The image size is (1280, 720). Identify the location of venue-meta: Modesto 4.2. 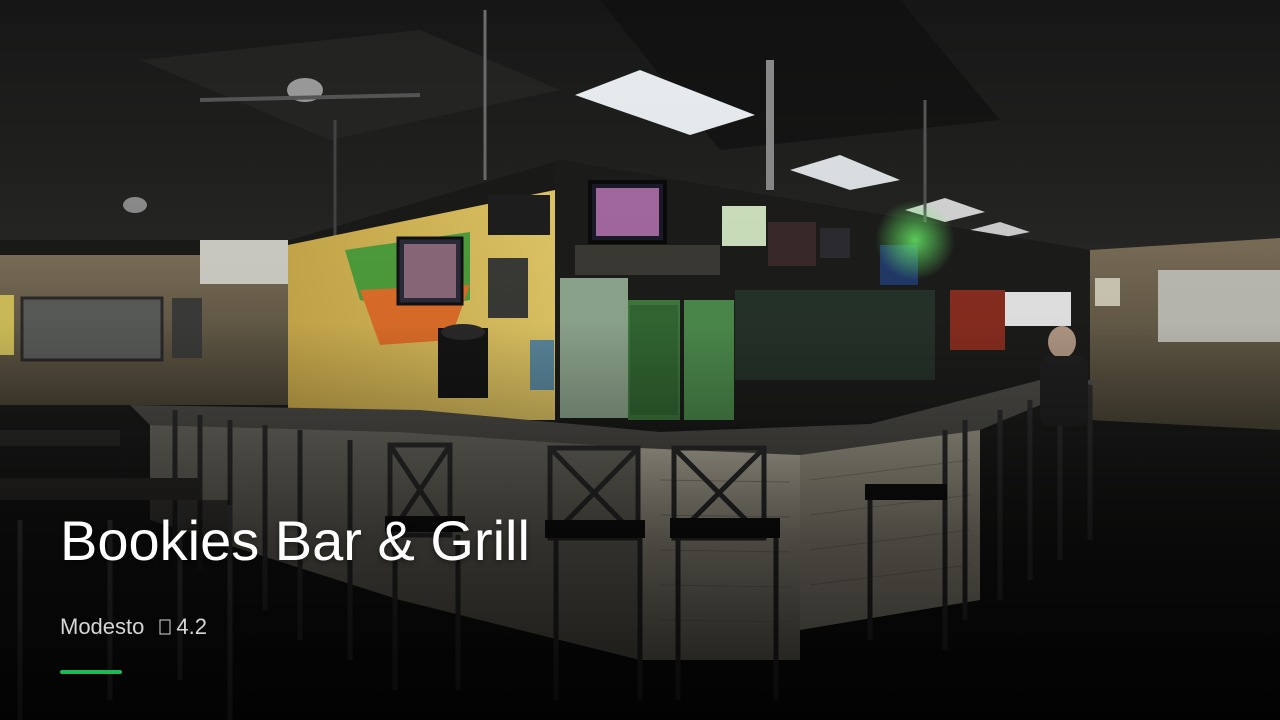
(133, 627).